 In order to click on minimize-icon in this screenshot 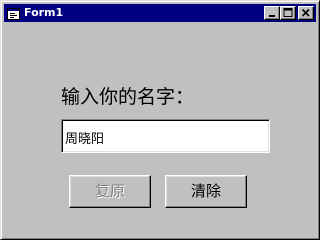, I will do `click(272, 16)`.